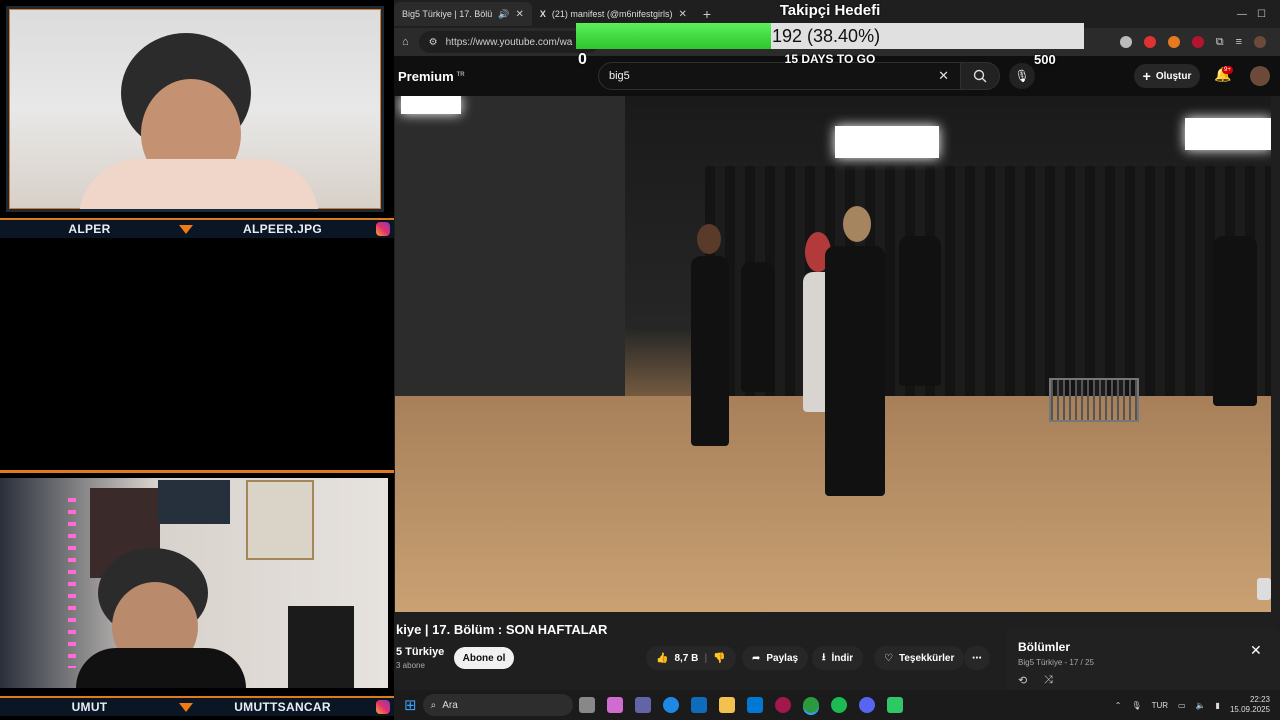 The height and width of the screenshot is (720, 1280). Describe the element at coordinates (980, 76) in the screenshot. I see `search-icon` at that location.